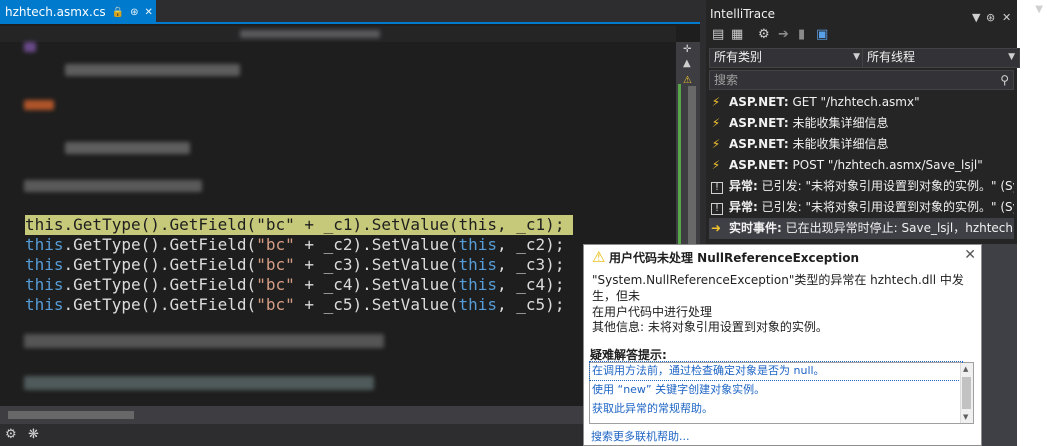 The width and height of the screenshot is (1047, 446). What do you see at coordinates (687, 49) in the screenshot?
I see `split-icon: ✛` at bounding box center [687, 49].